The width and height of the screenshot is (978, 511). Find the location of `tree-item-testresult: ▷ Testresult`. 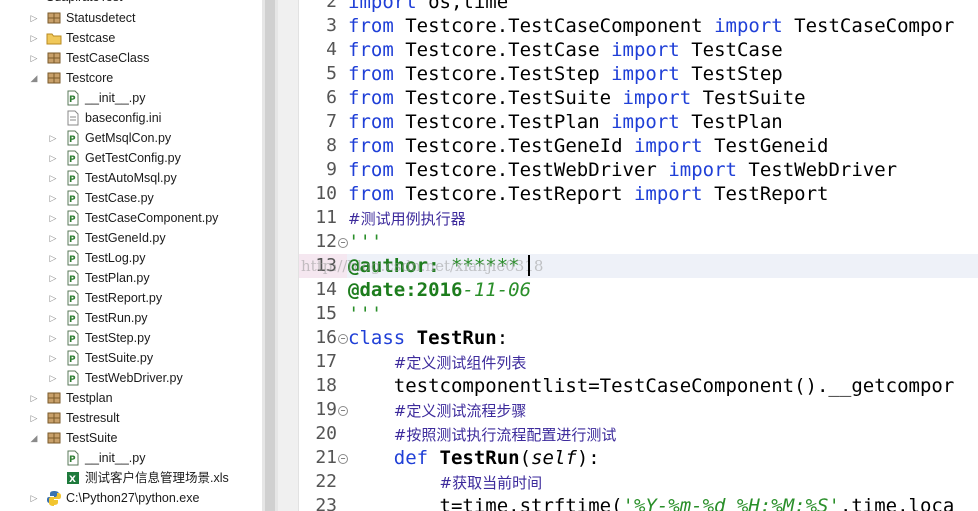

tree-item-testresult: ▷ Testresult is located at coordinates (131, 418).